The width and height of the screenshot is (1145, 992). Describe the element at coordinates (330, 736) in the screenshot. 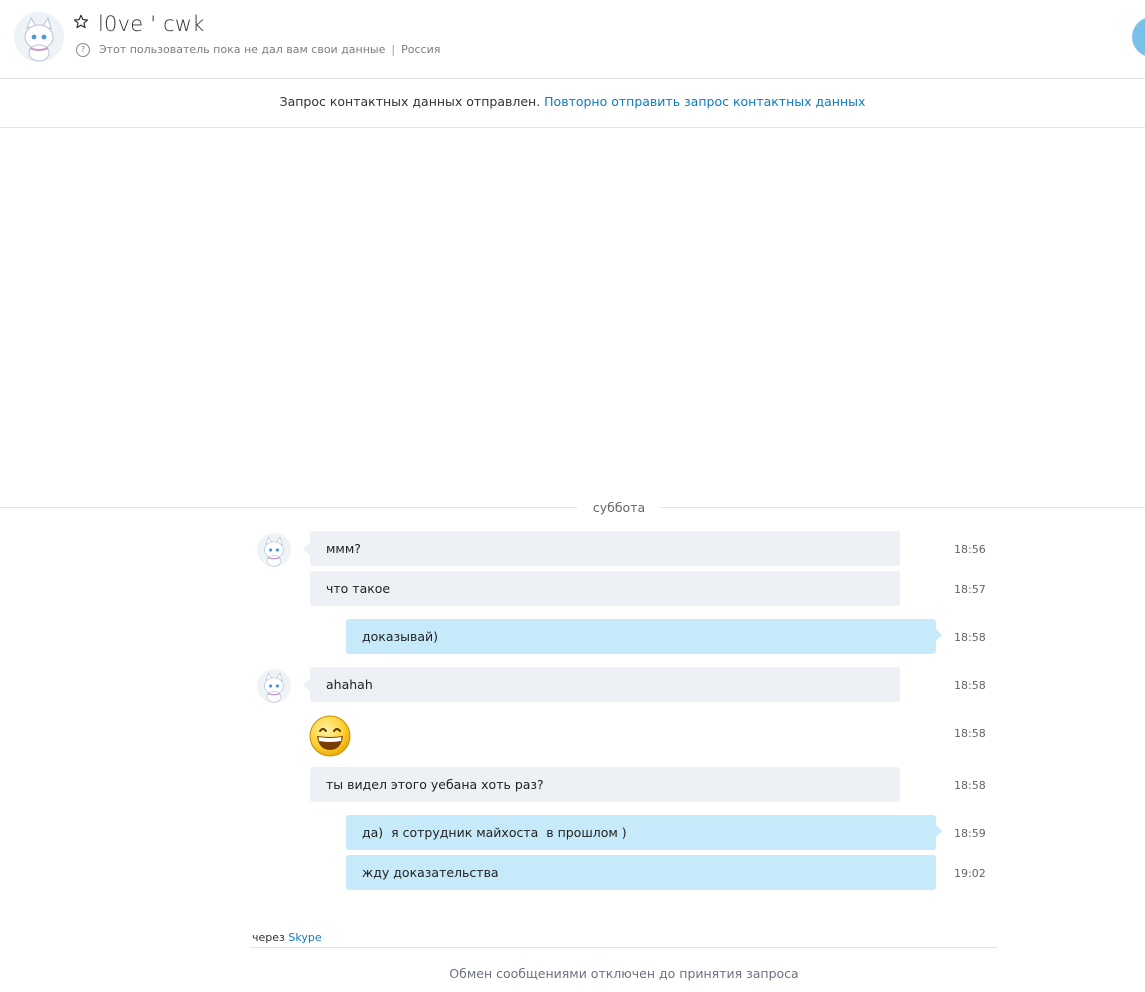

I see `grinning-face-icon` at that location.